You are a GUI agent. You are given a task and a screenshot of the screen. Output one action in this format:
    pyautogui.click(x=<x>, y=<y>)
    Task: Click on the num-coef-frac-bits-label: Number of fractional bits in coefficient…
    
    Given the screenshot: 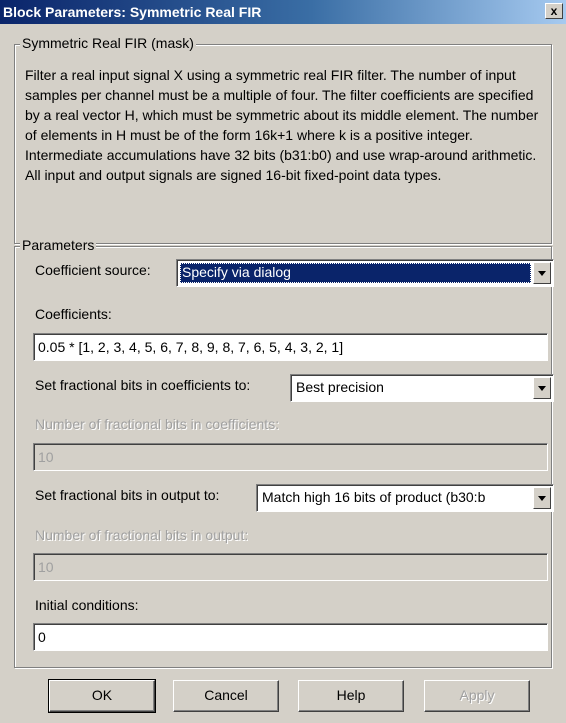 What is the action you would take?
    pyautogui.click(x=157, y=424)
    